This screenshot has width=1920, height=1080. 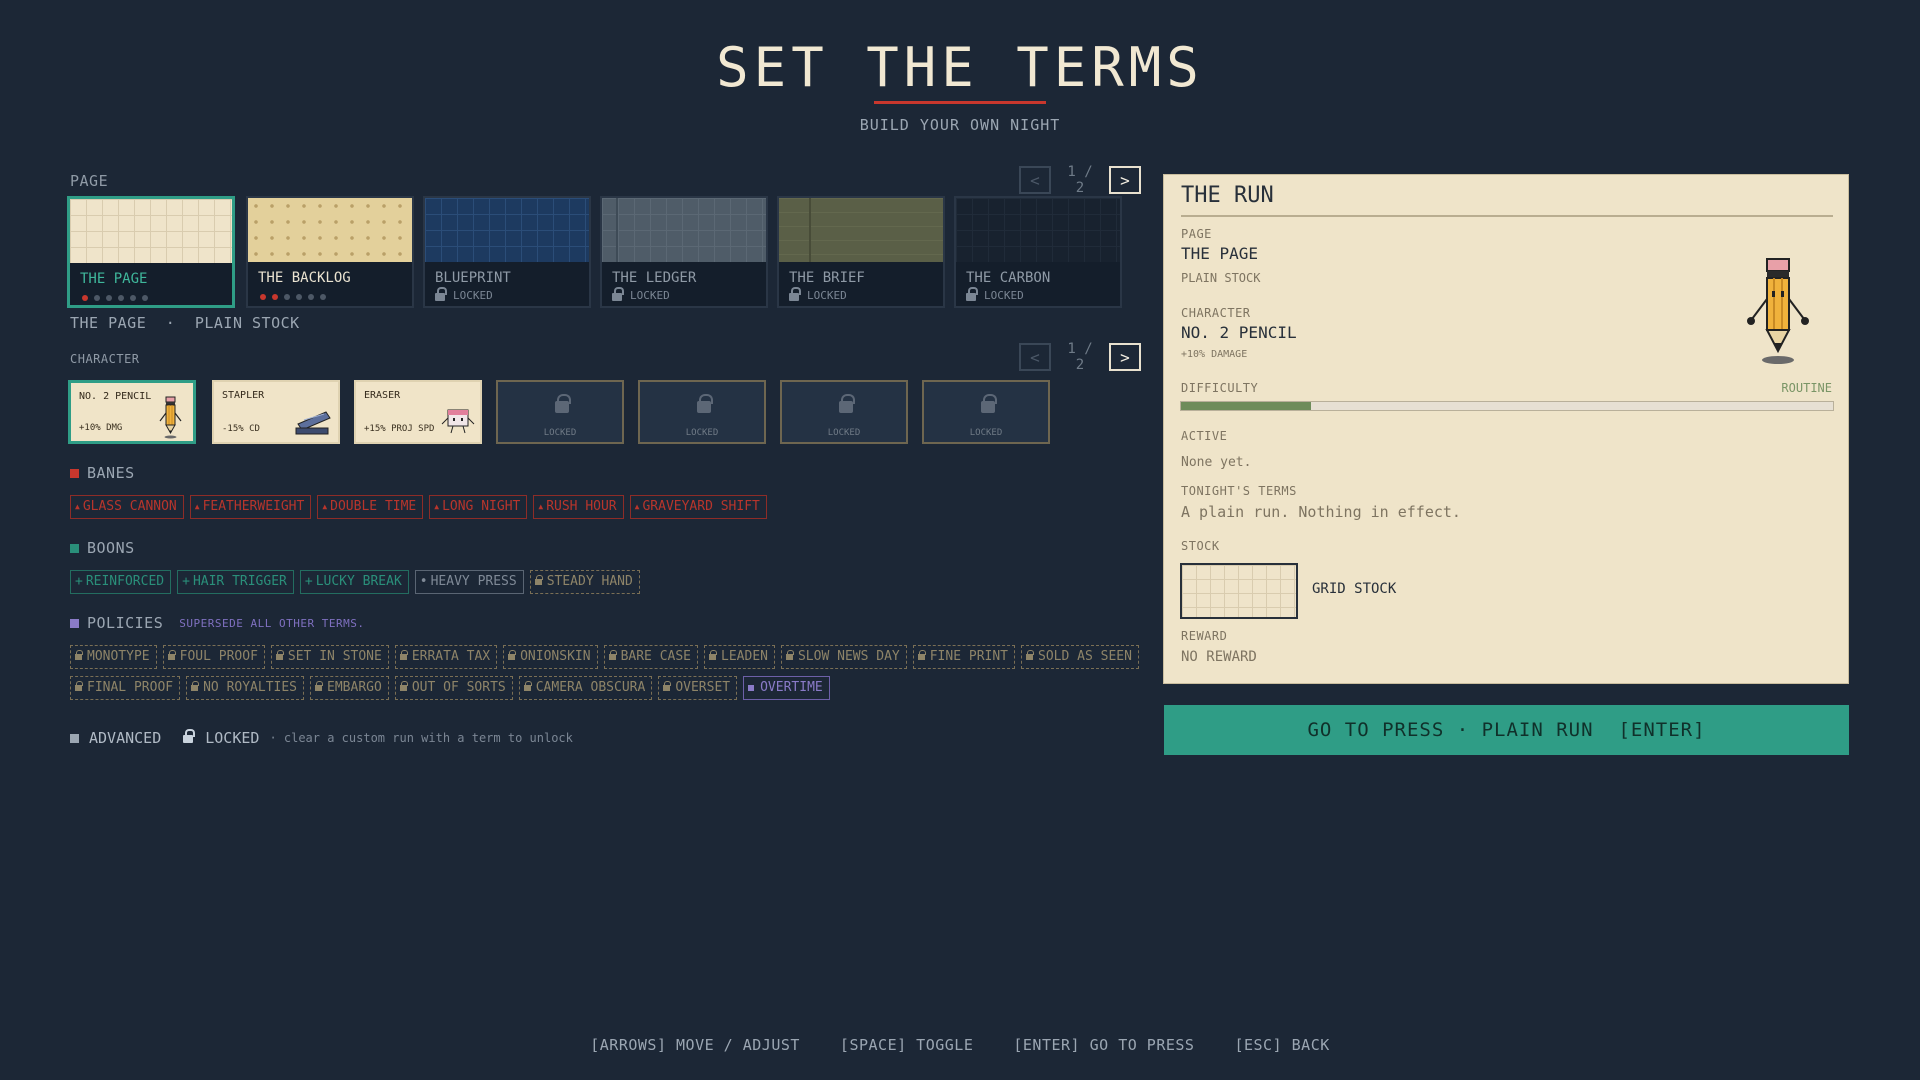 I want to click on policy-toggle: SLOW NEWS DAY, so click(x=843, y=657).